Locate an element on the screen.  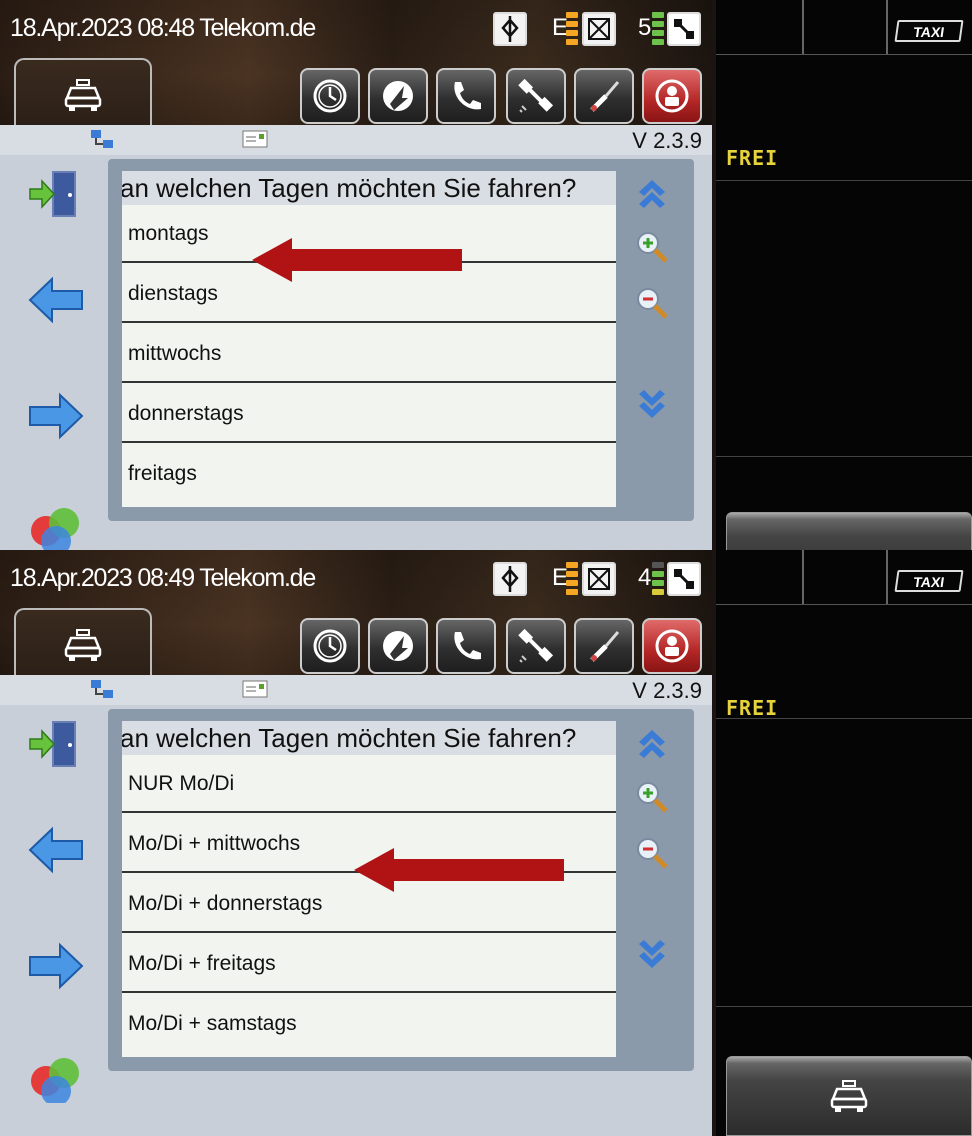
content-header: V 2.3.9 is located at coordinates (356, 140).